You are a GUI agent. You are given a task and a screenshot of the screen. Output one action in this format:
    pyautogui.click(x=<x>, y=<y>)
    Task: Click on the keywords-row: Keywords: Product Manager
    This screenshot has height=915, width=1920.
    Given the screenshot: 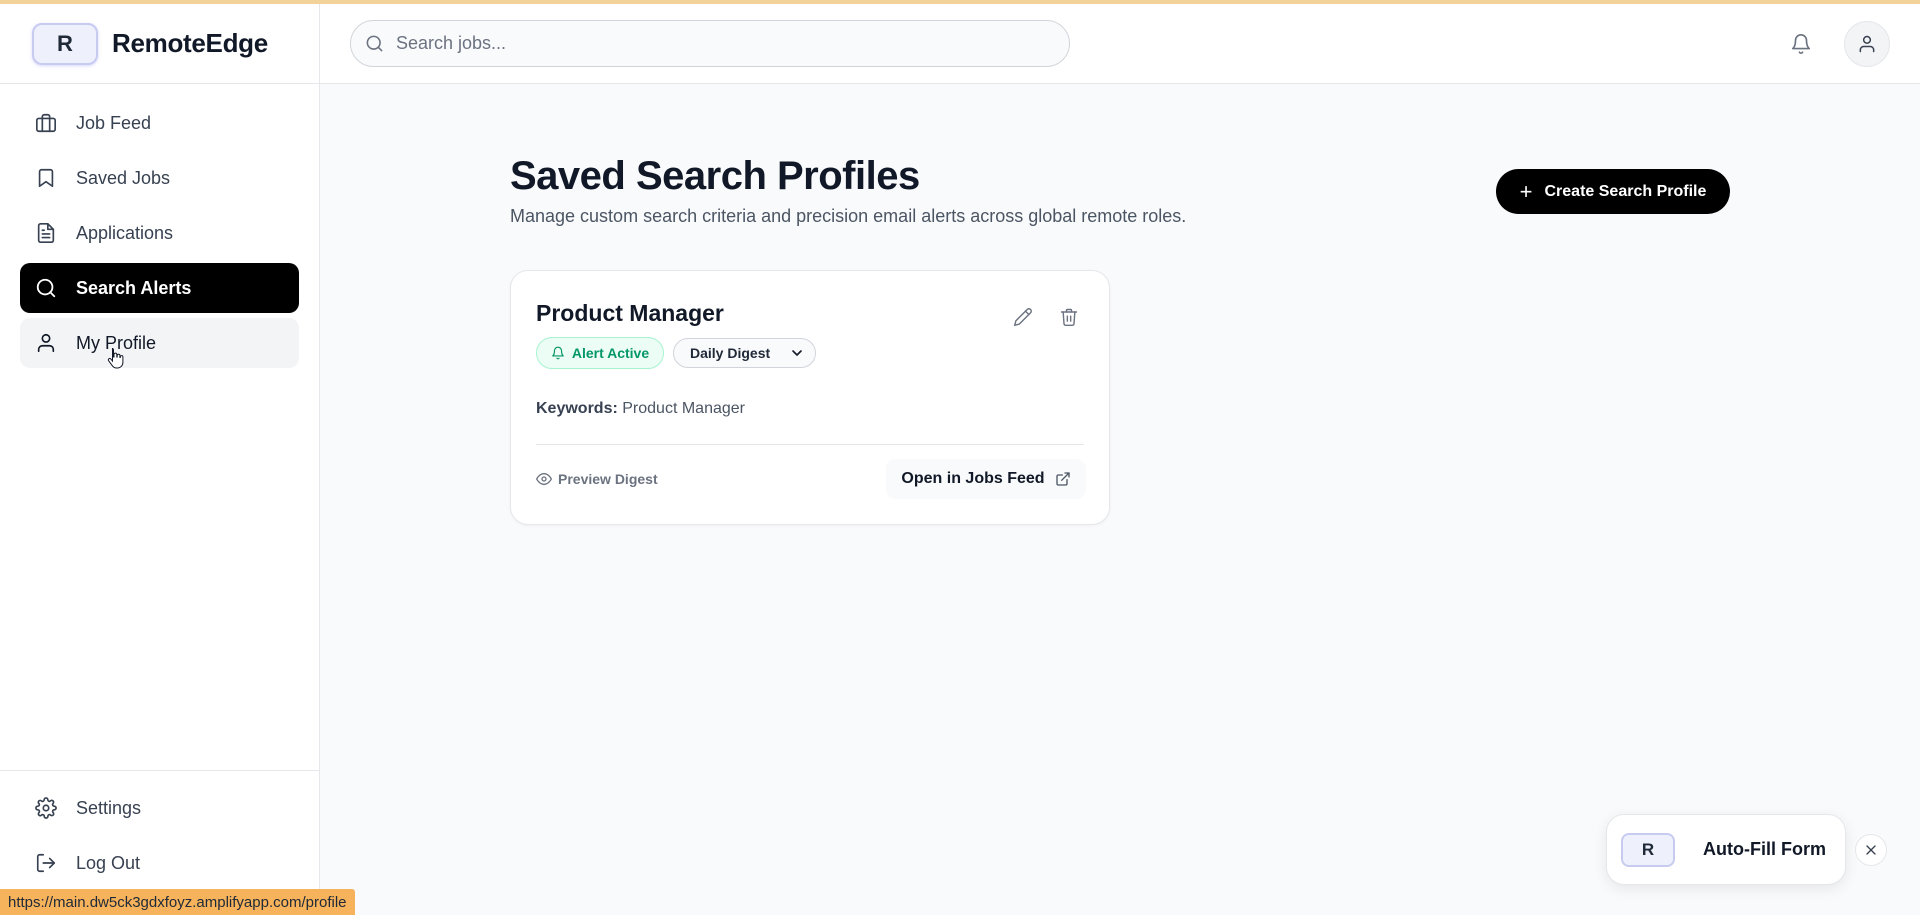 What is the action you would take?
    pyautogui.click(x=640, y=409)
    